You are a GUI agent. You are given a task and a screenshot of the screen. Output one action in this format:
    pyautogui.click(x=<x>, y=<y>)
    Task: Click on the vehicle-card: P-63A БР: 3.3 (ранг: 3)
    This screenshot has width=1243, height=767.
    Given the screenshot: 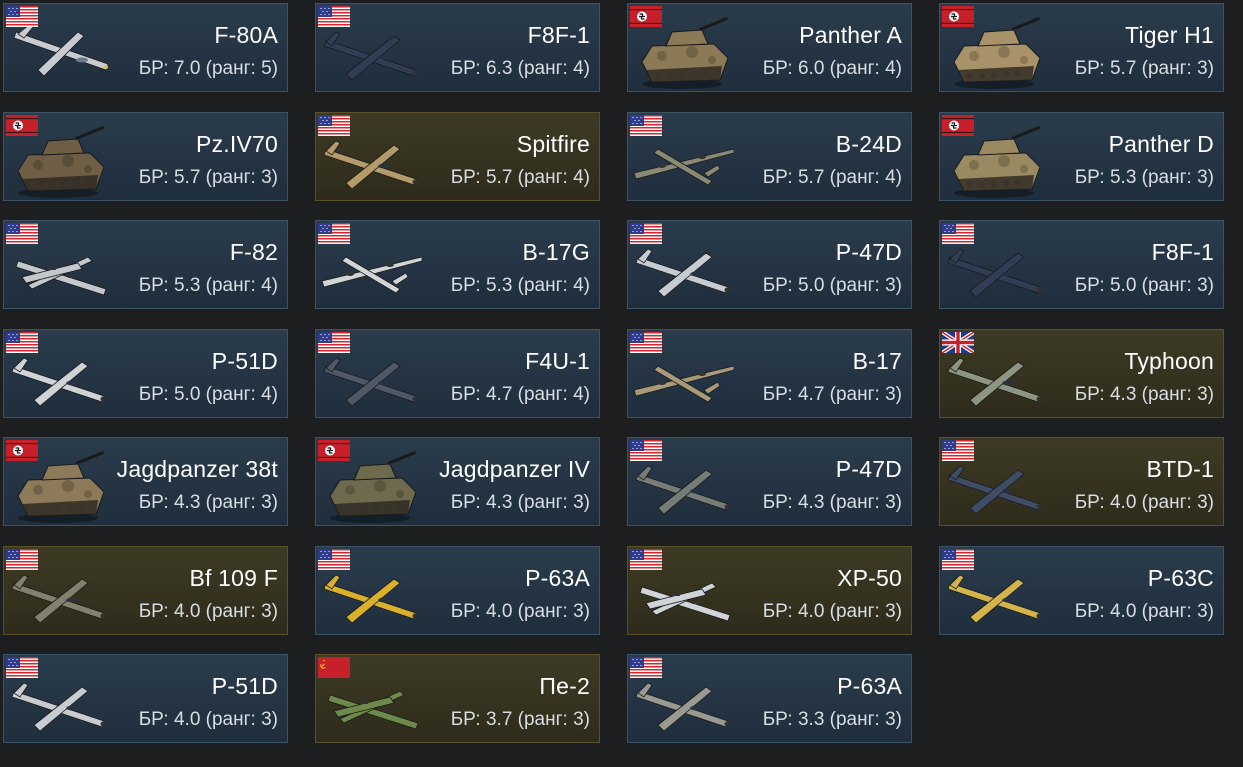 What is the action you would take?
    pyautogui.click(x=769, y=698)
    